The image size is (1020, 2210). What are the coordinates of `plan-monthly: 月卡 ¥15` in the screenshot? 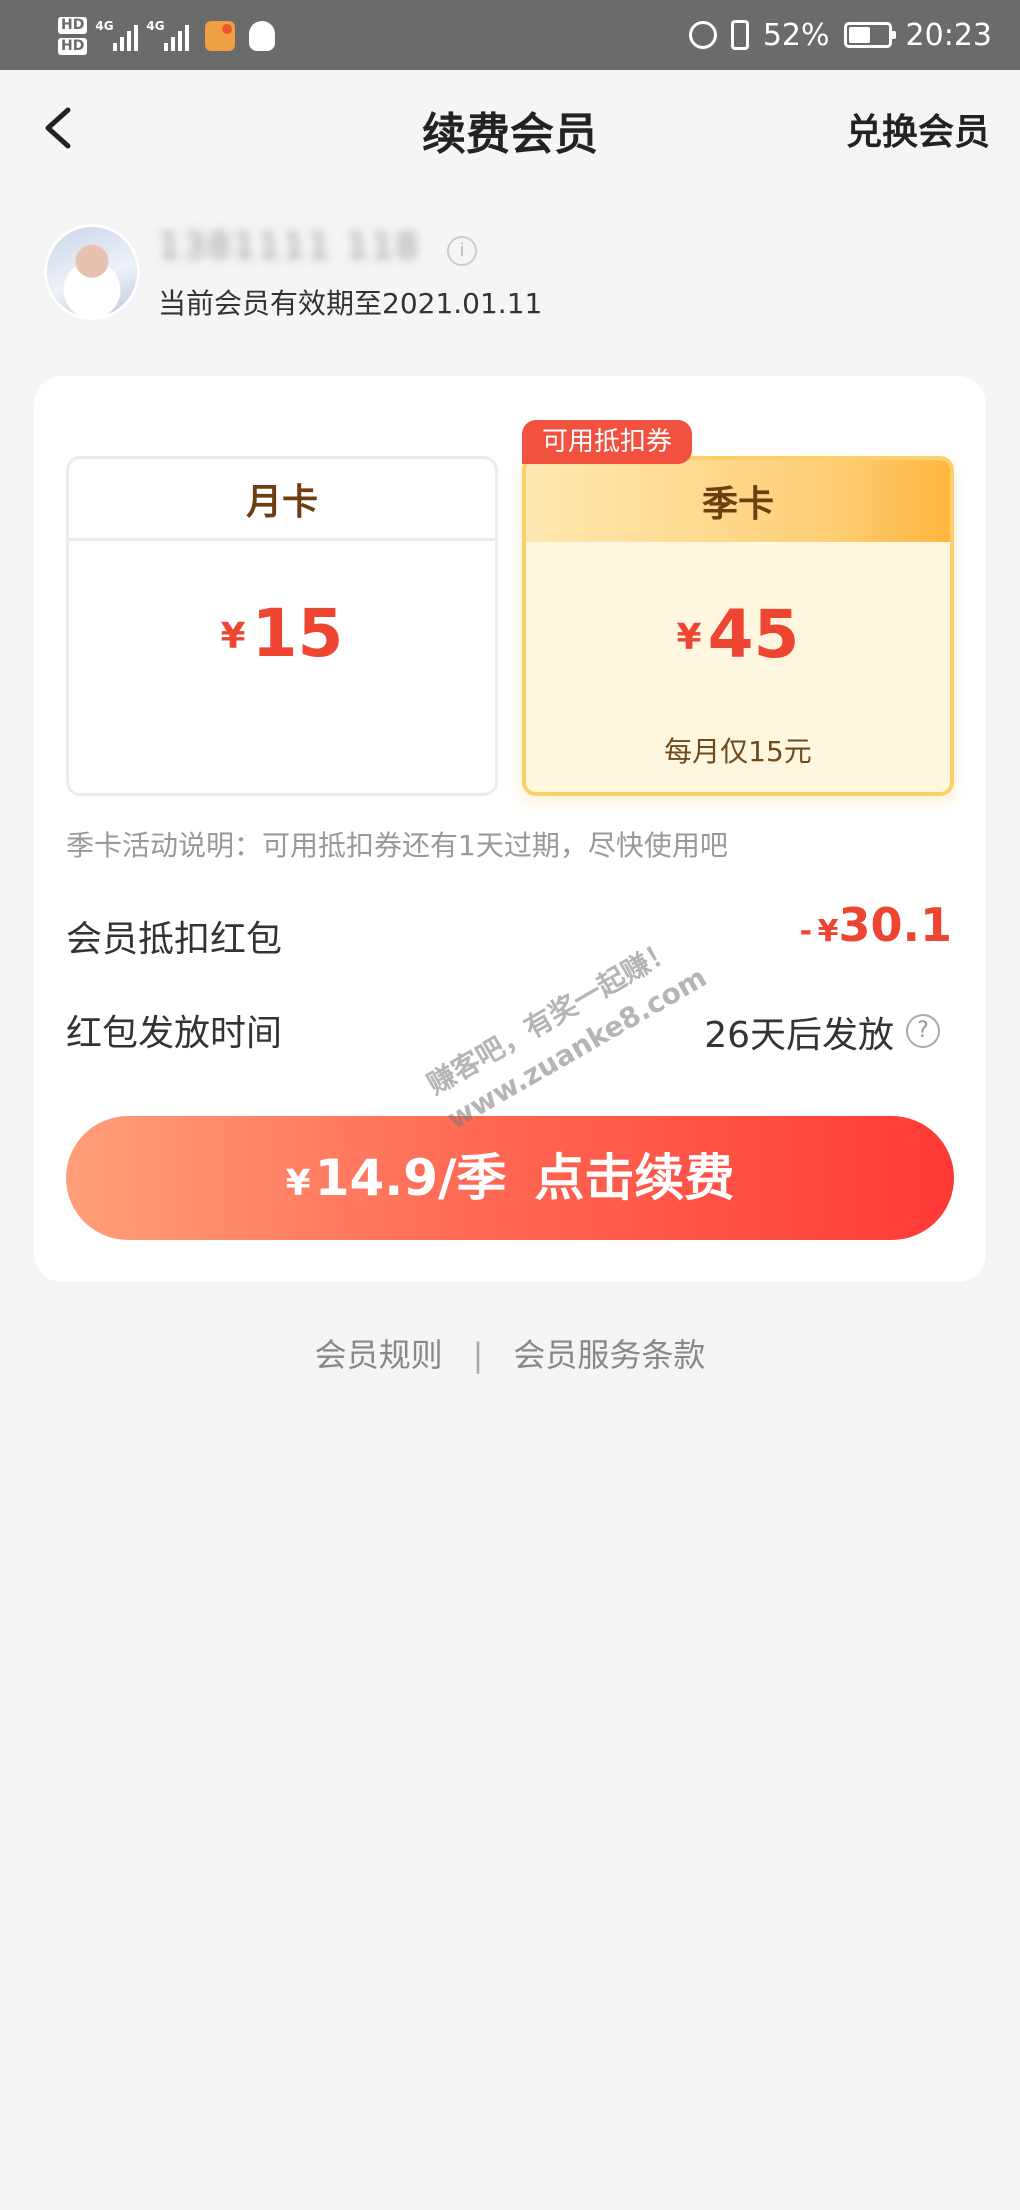 It's located at (282, 626).